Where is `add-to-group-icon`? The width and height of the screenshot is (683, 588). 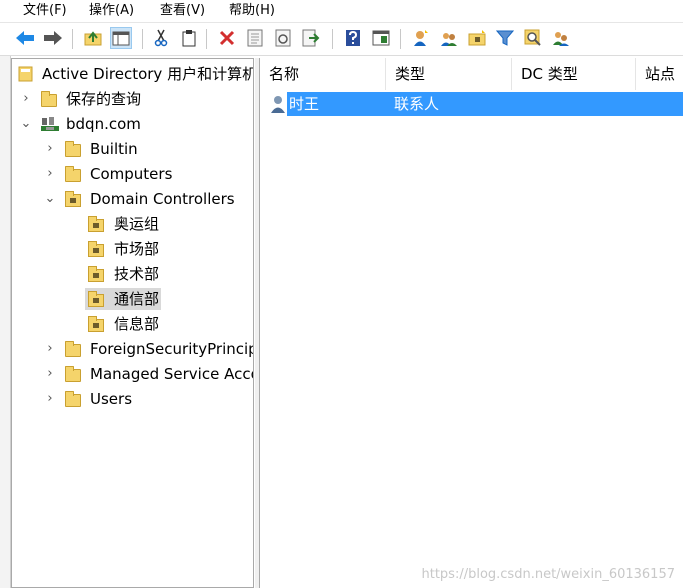
add-to-group-icon is located at coordinates (561, 38).